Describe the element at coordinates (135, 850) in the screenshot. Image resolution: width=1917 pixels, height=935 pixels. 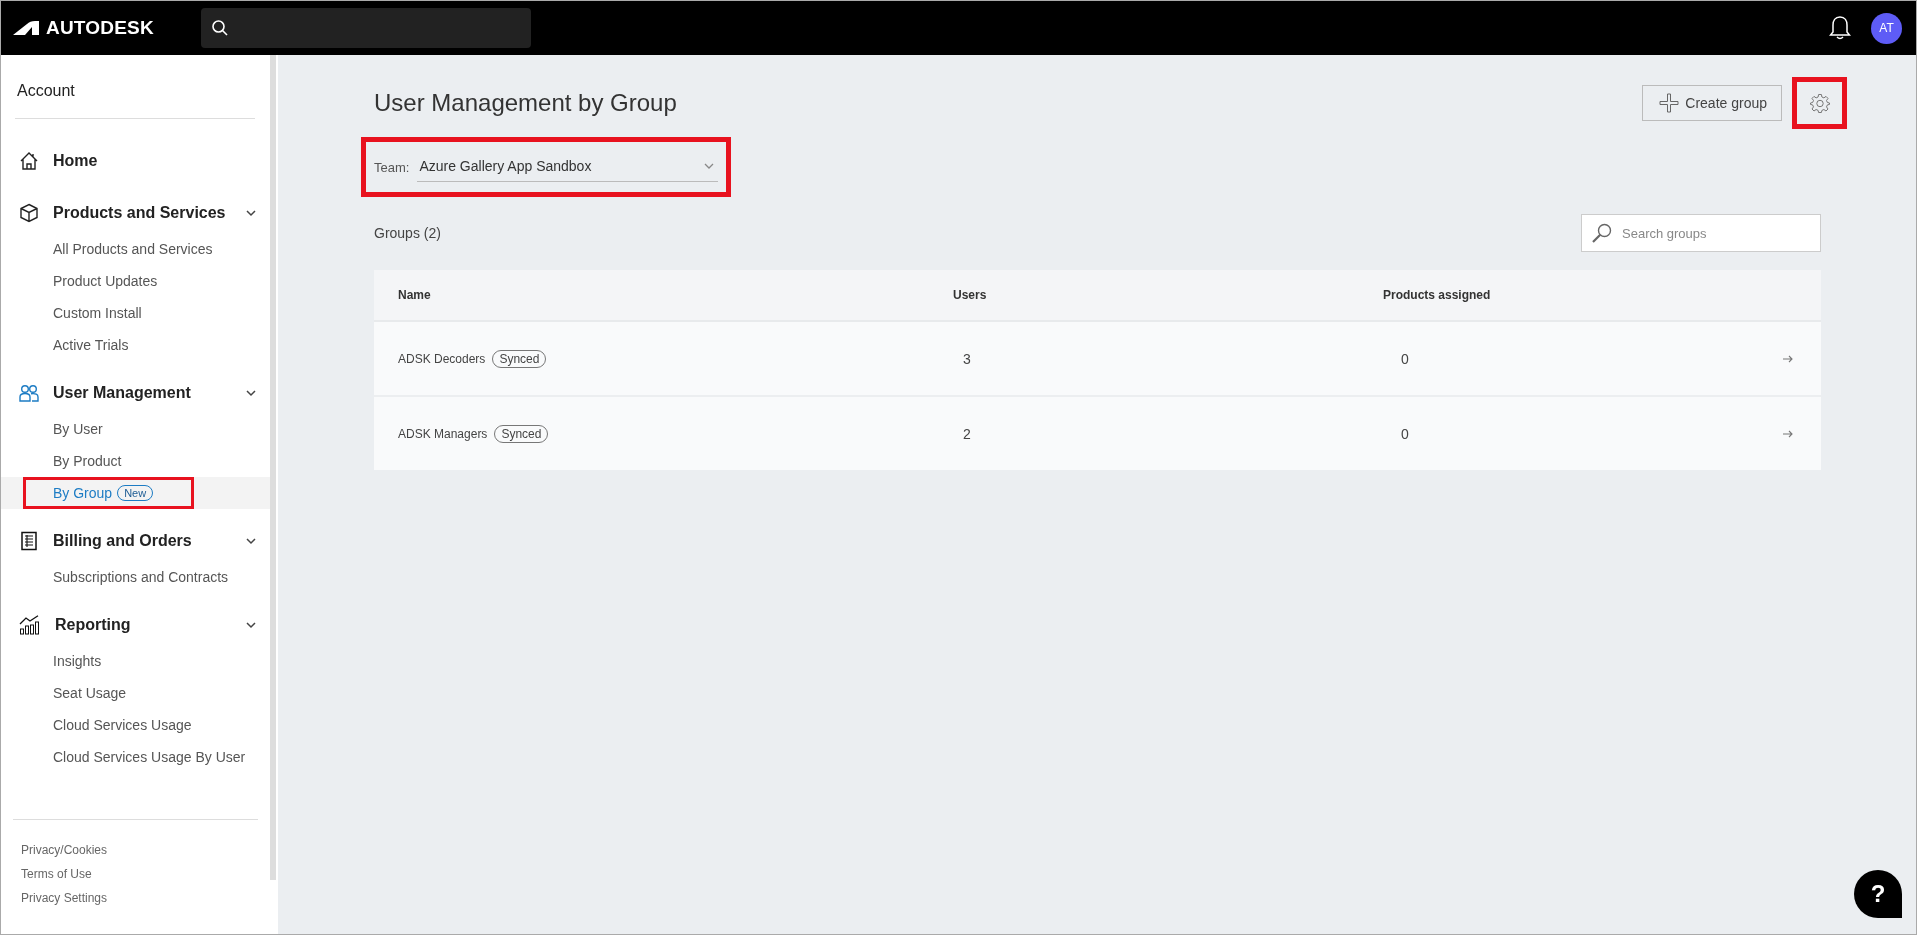
I see `footer-link: Privacy/Cookies` at that location.